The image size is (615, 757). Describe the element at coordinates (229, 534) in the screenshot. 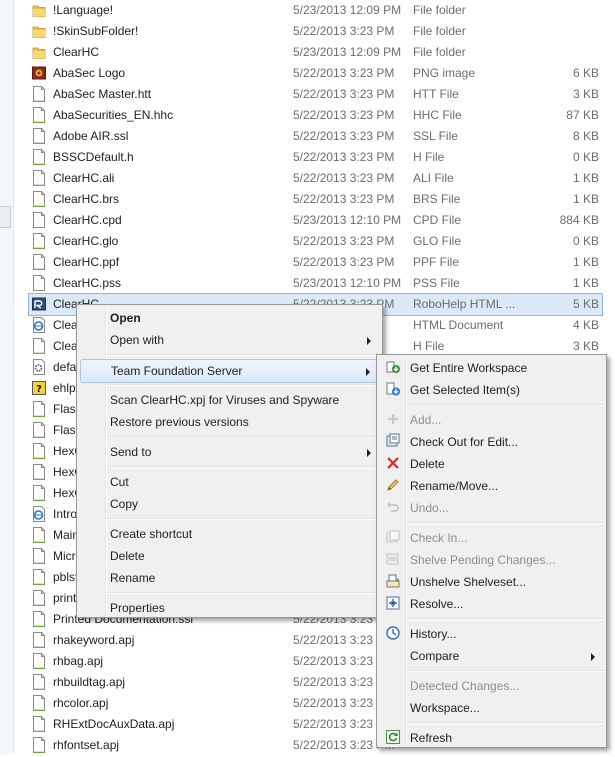

I see `menu-item-create-shortcut: Create shortcut` at that location.